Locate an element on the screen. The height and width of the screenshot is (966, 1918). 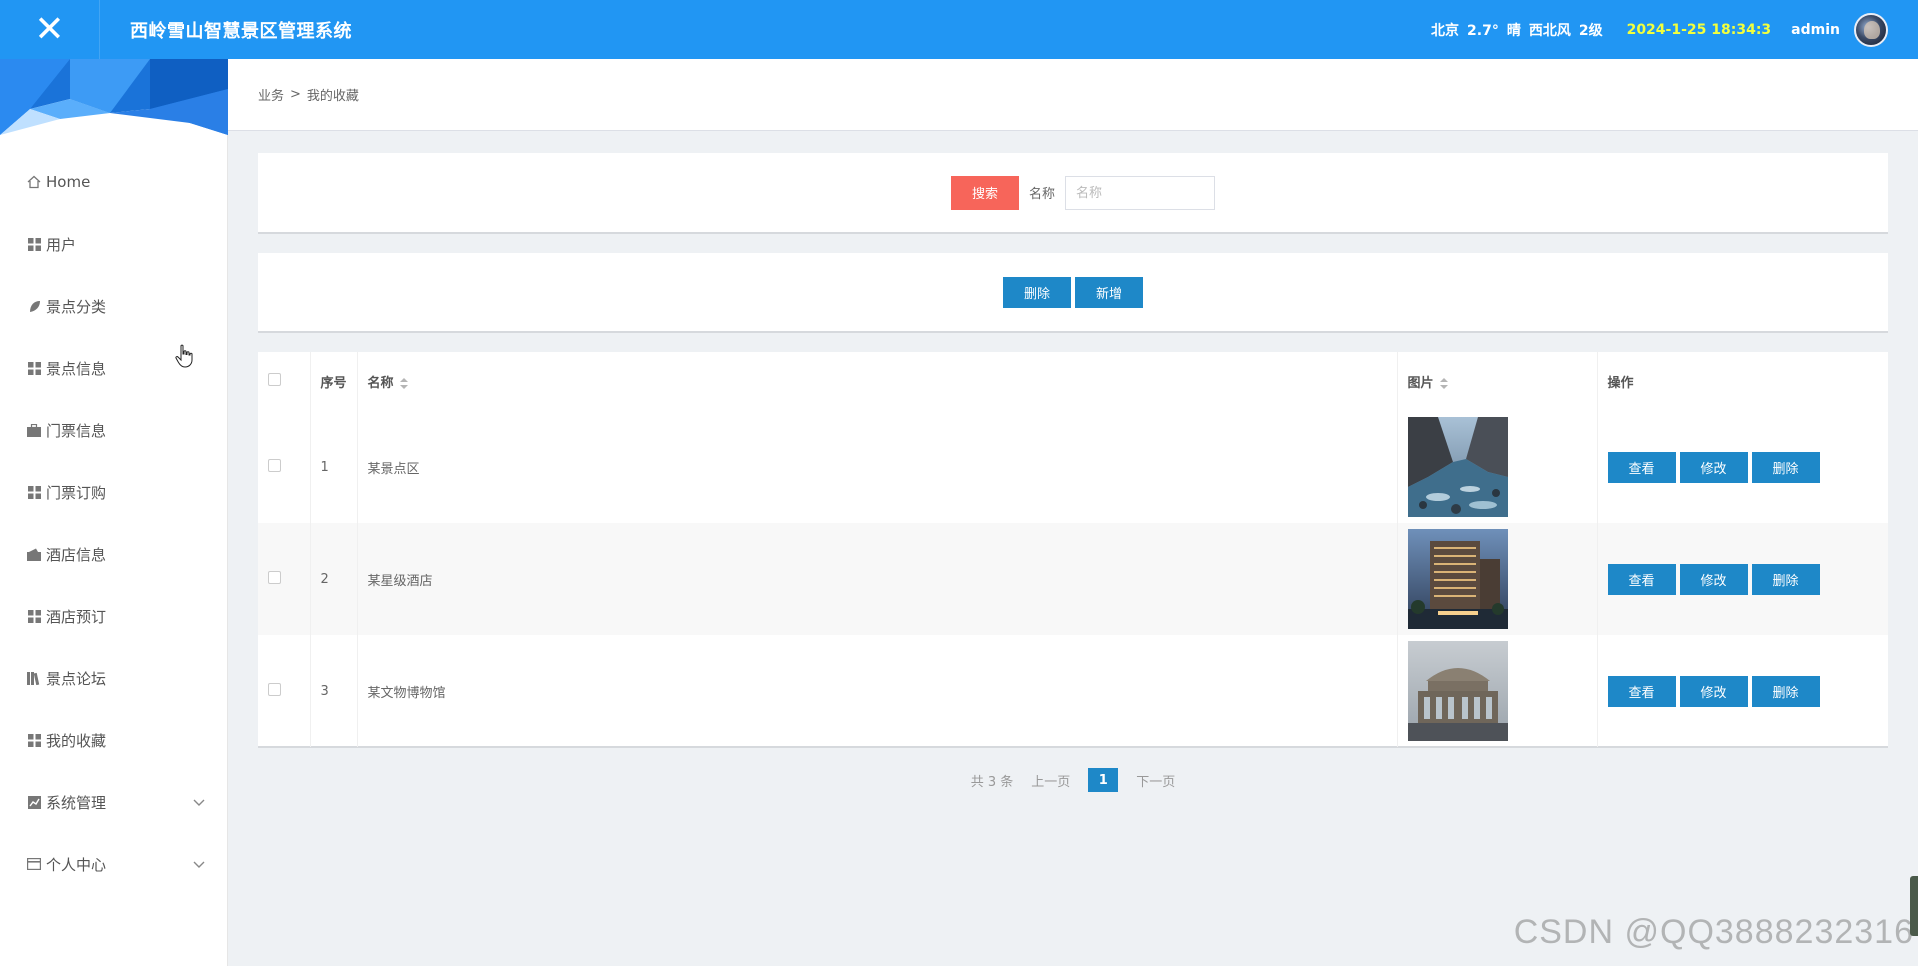
sidebar-item-scenic-category: 景点分类 is located at coordinates (113, 306).